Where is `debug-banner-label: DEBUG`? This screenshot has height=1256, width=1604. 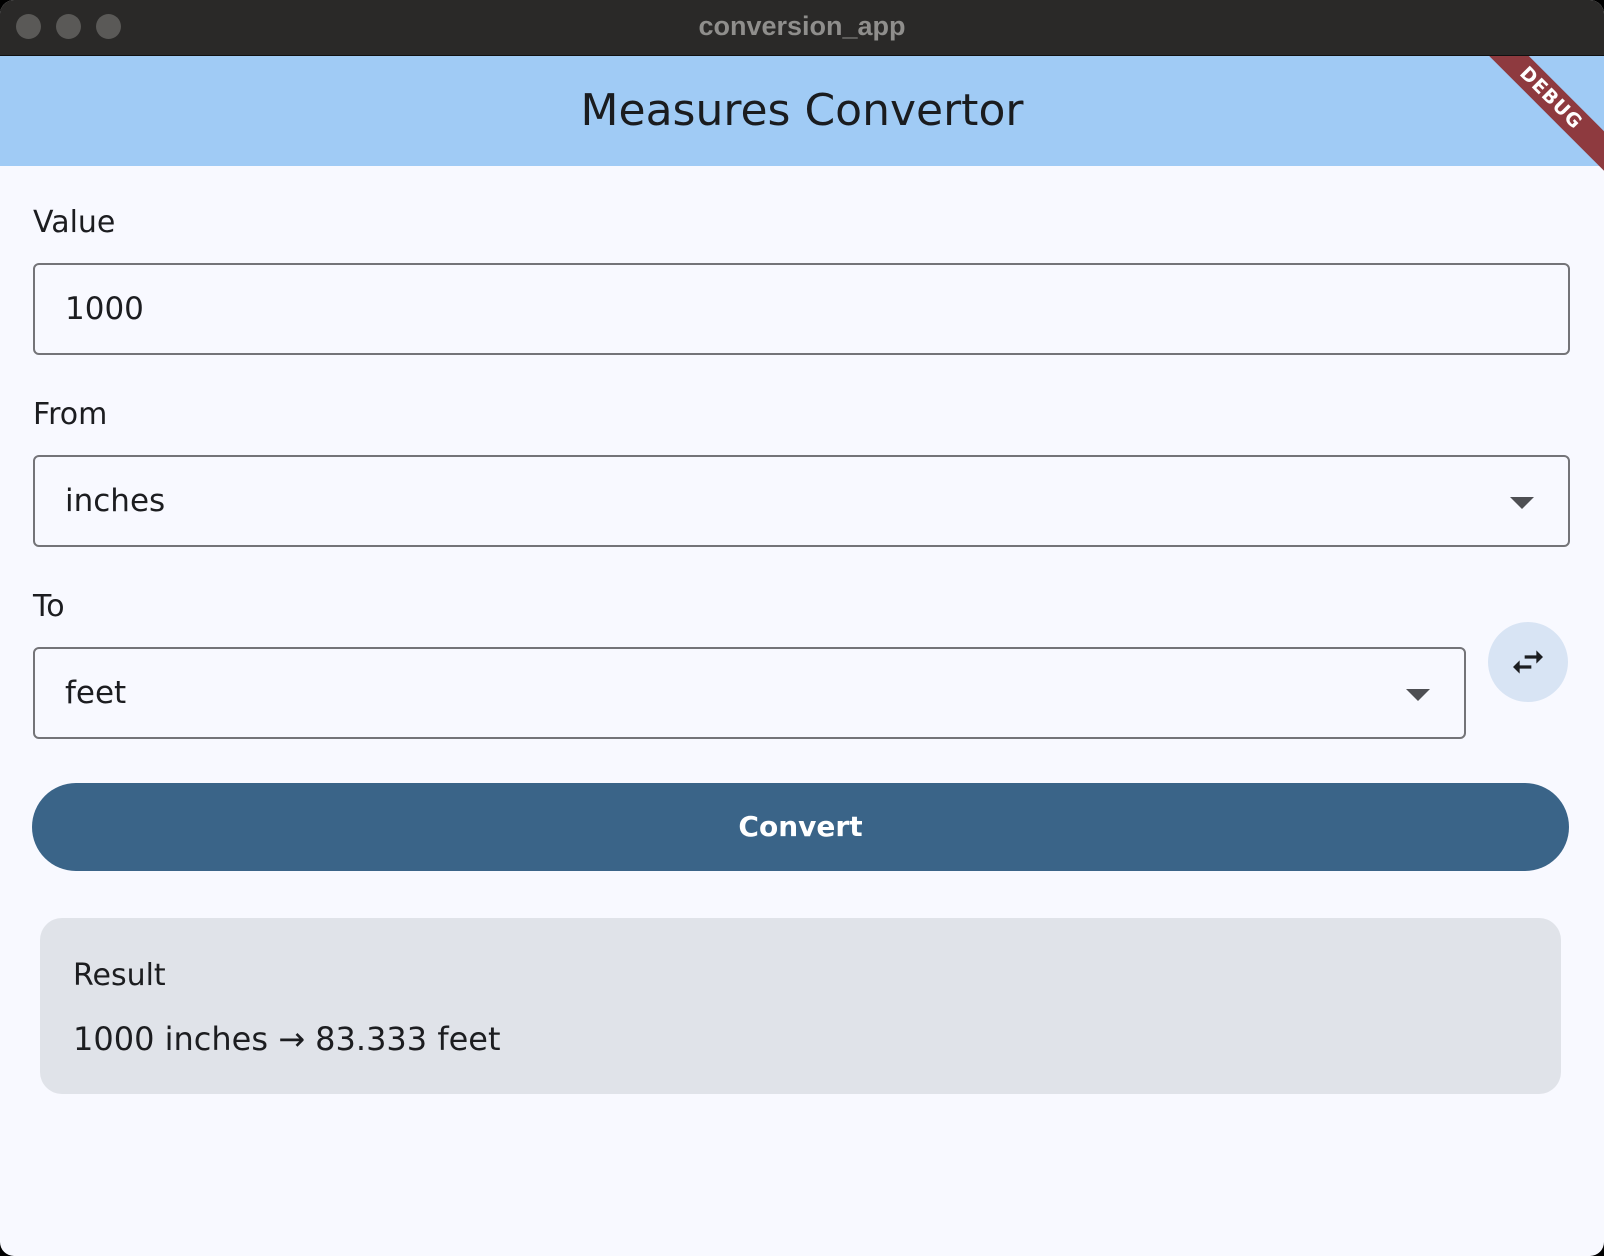
debug-banner-label: DEBUG is located at coordinates (1544, 116).